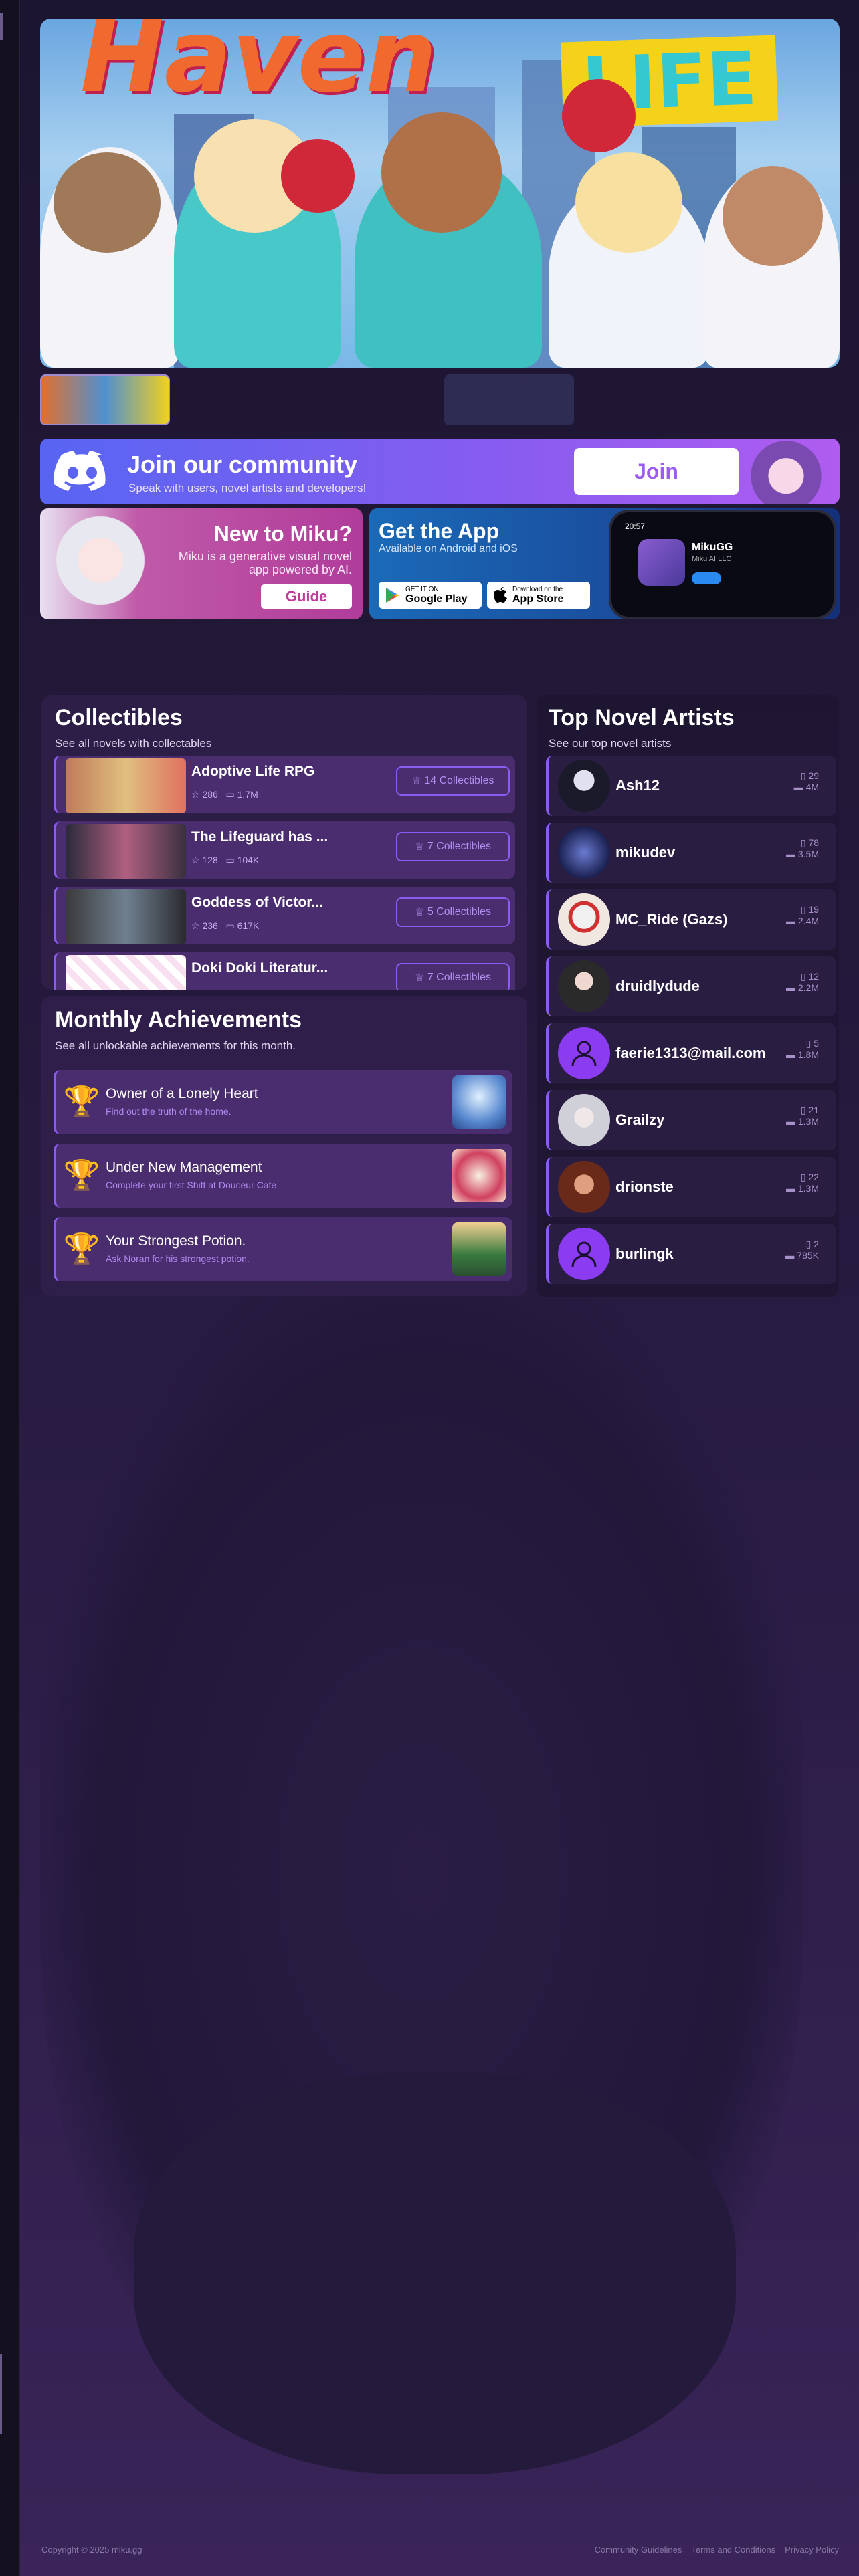 This screenshot has height=2576, width=859. Describe the element at coordinates (691, 1053) in the screenshot. I see `artist-row: faerie1313@mail.com ▯ 5 ▬ 1.8M` at that location.